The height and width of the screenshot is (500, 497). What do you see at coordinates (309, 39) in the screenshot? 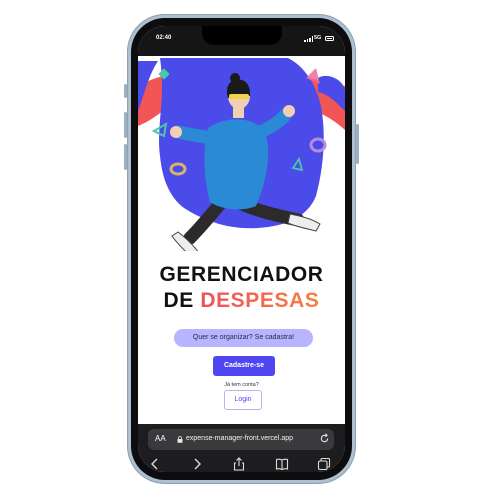
I see `signal-icon` at bounding box center [309, 39].